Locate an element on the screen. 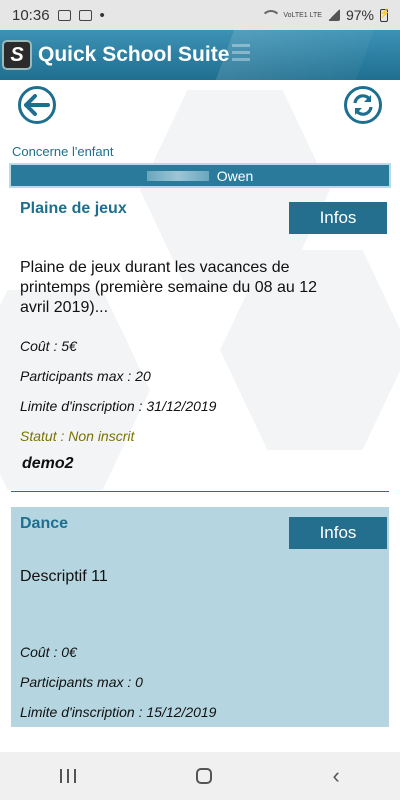 The image size is (400, 800). activity-max-participants: Participants max : 0 is located at coordinates (81, 682).